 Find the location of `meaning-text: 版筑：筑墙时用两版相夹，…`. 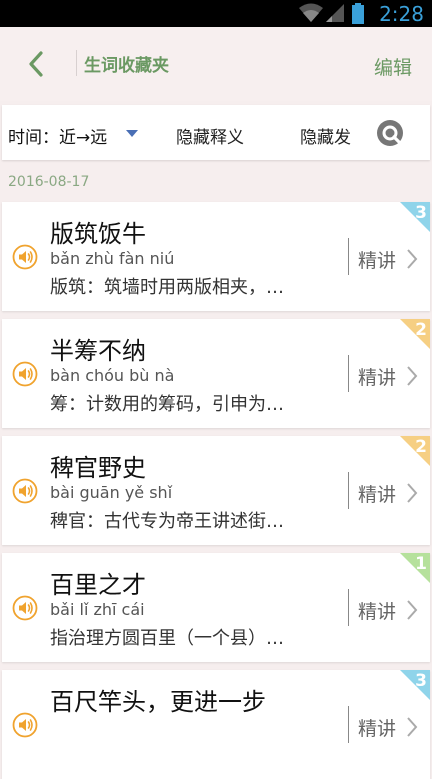

meaning-text: 版筑：筑墙时用两版相夹，… is located at coordinates (167, 287).